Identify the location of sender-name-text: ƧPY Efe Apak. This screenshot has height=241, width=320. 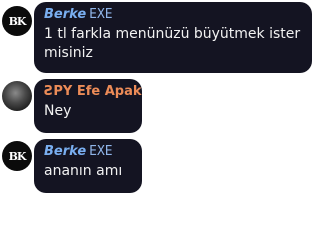
(93, 91).